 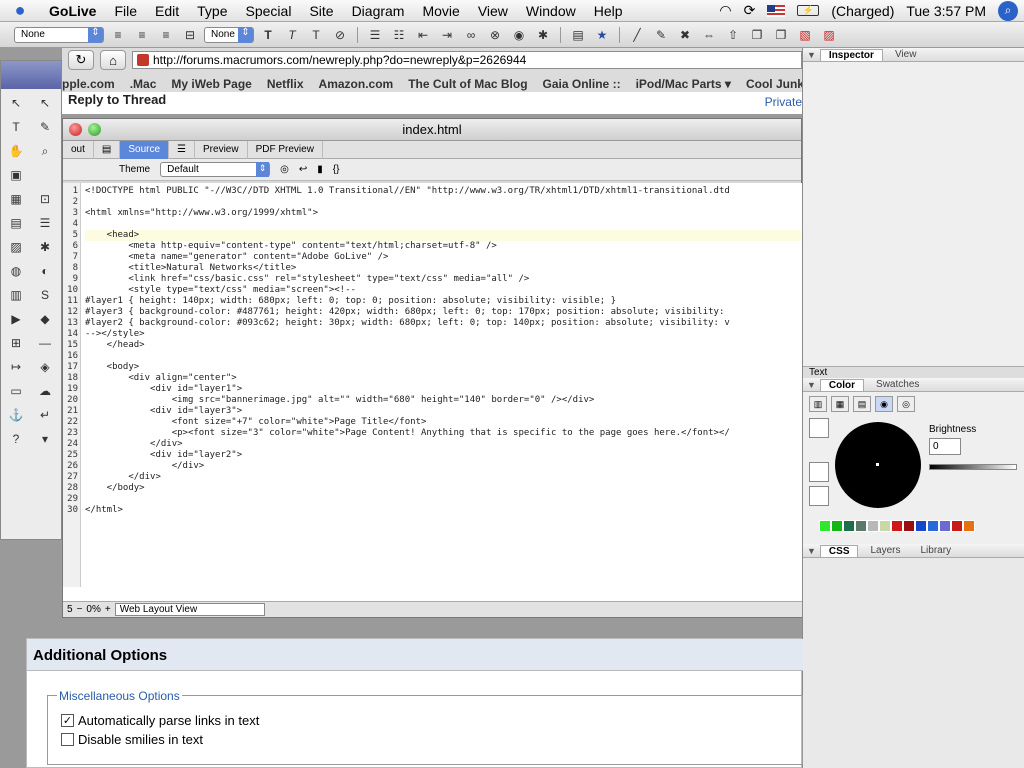 What do you see at coordinates (467, 84) in the screenshot?
I see `bookmark-cult-of-mac: The Cult of Mac Blog` at bounding box center [467, 84].